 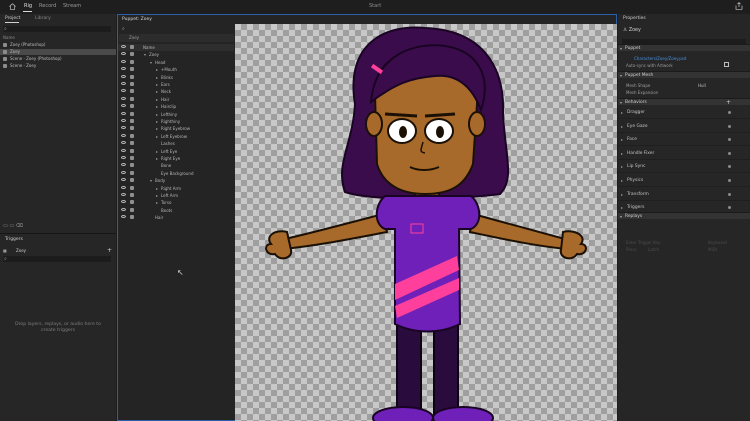 I want to click on behavior-item: ▸ Handle Fixer, so click(x=684, y=153).